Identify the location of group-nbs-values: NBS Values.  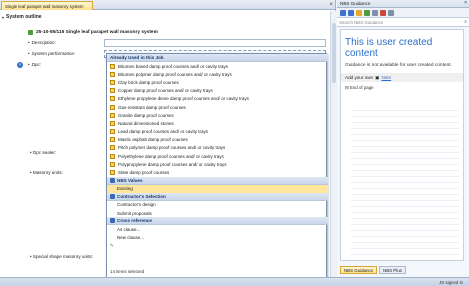
(217, 180).